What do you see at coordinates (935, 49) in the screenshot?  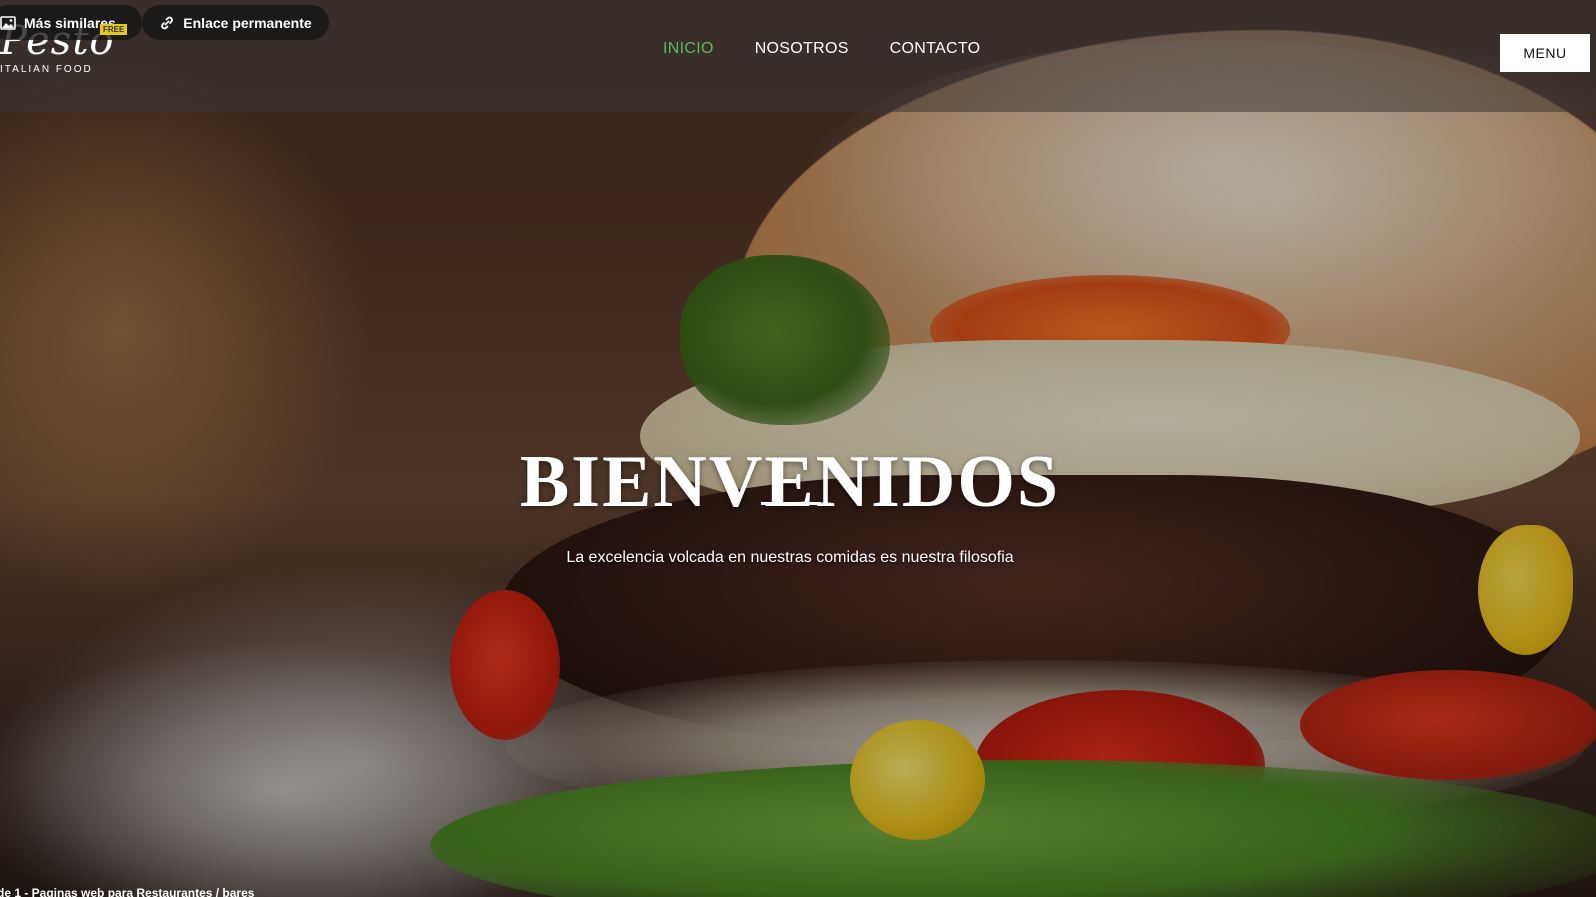 I see `nav-item-contacto: CONTACTO` at bounding box center [935, 49].